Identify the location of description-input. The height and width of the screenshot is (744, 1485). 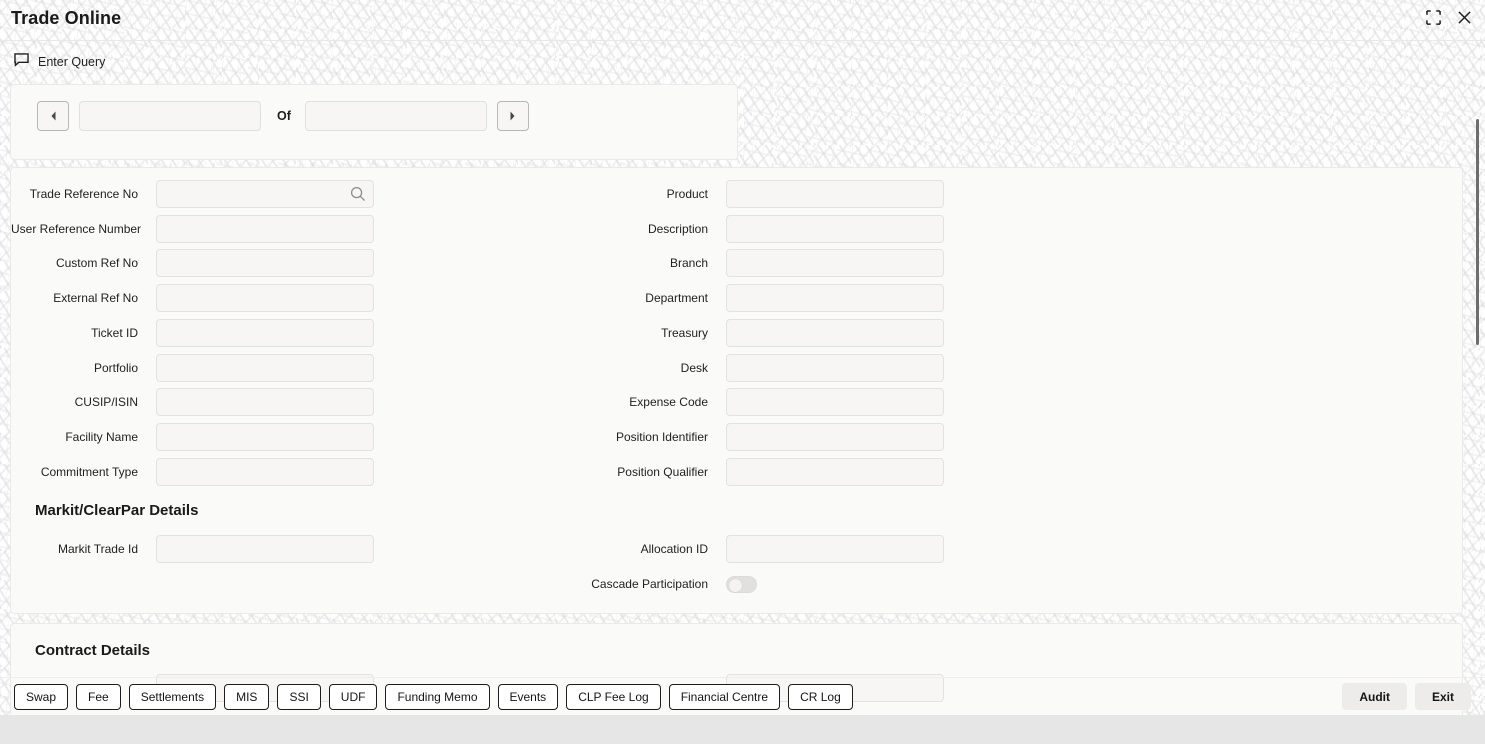
(835, 229).